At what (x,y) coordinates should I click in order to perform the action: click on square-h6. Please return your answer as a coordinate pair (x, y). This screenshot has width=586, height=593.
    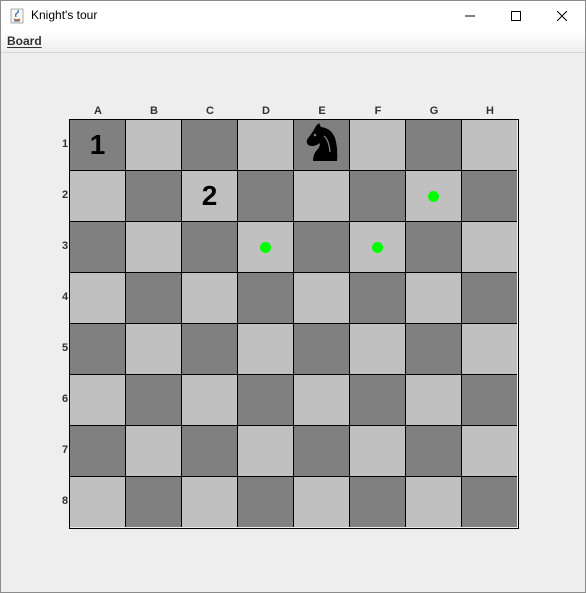
    Looking at the image, I should click on (489, 400).